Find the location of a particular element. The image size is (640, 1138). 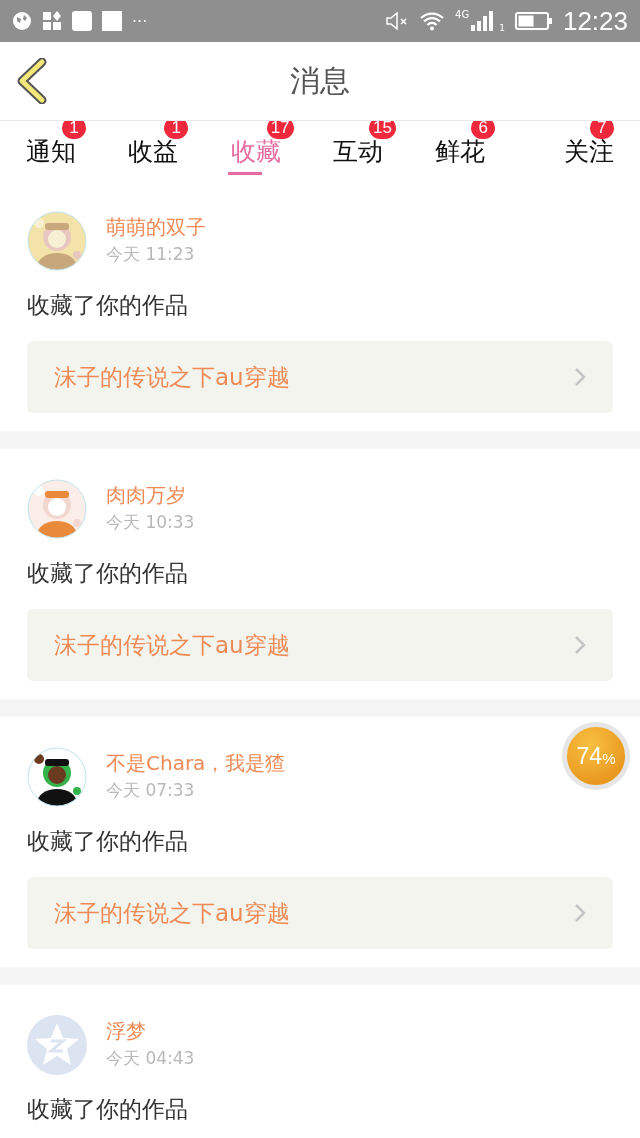

message-time: 今天 04:43 is located at coordinates (150, 1058).